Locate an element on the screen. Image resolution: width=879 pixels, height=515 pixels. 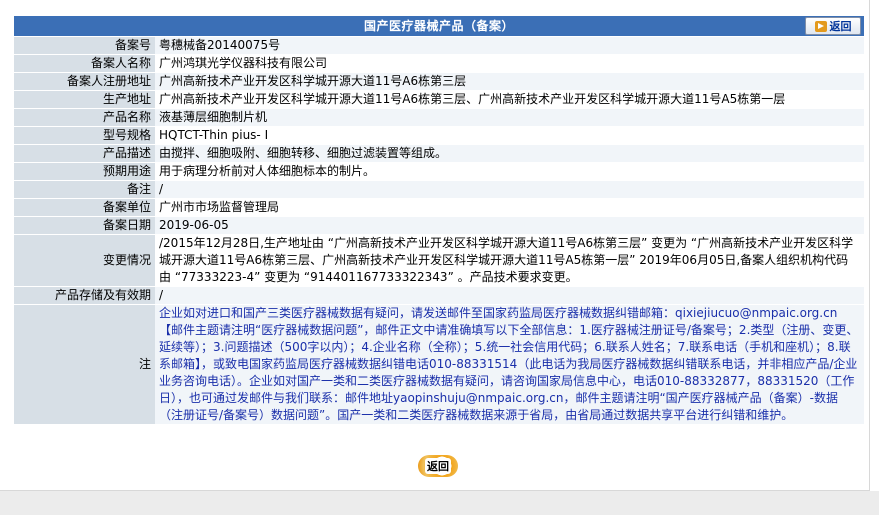
field-value: 2019-06-05 is located at coordinates (509, 225).